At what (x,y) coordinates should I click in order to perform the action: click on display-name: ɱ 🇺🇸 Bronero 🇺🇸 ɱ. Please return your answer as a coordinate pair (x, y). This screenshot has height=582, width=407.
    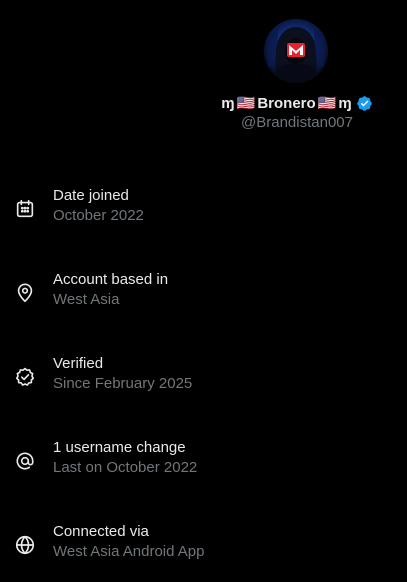
    Looking at the image, I should click on (297, 103).